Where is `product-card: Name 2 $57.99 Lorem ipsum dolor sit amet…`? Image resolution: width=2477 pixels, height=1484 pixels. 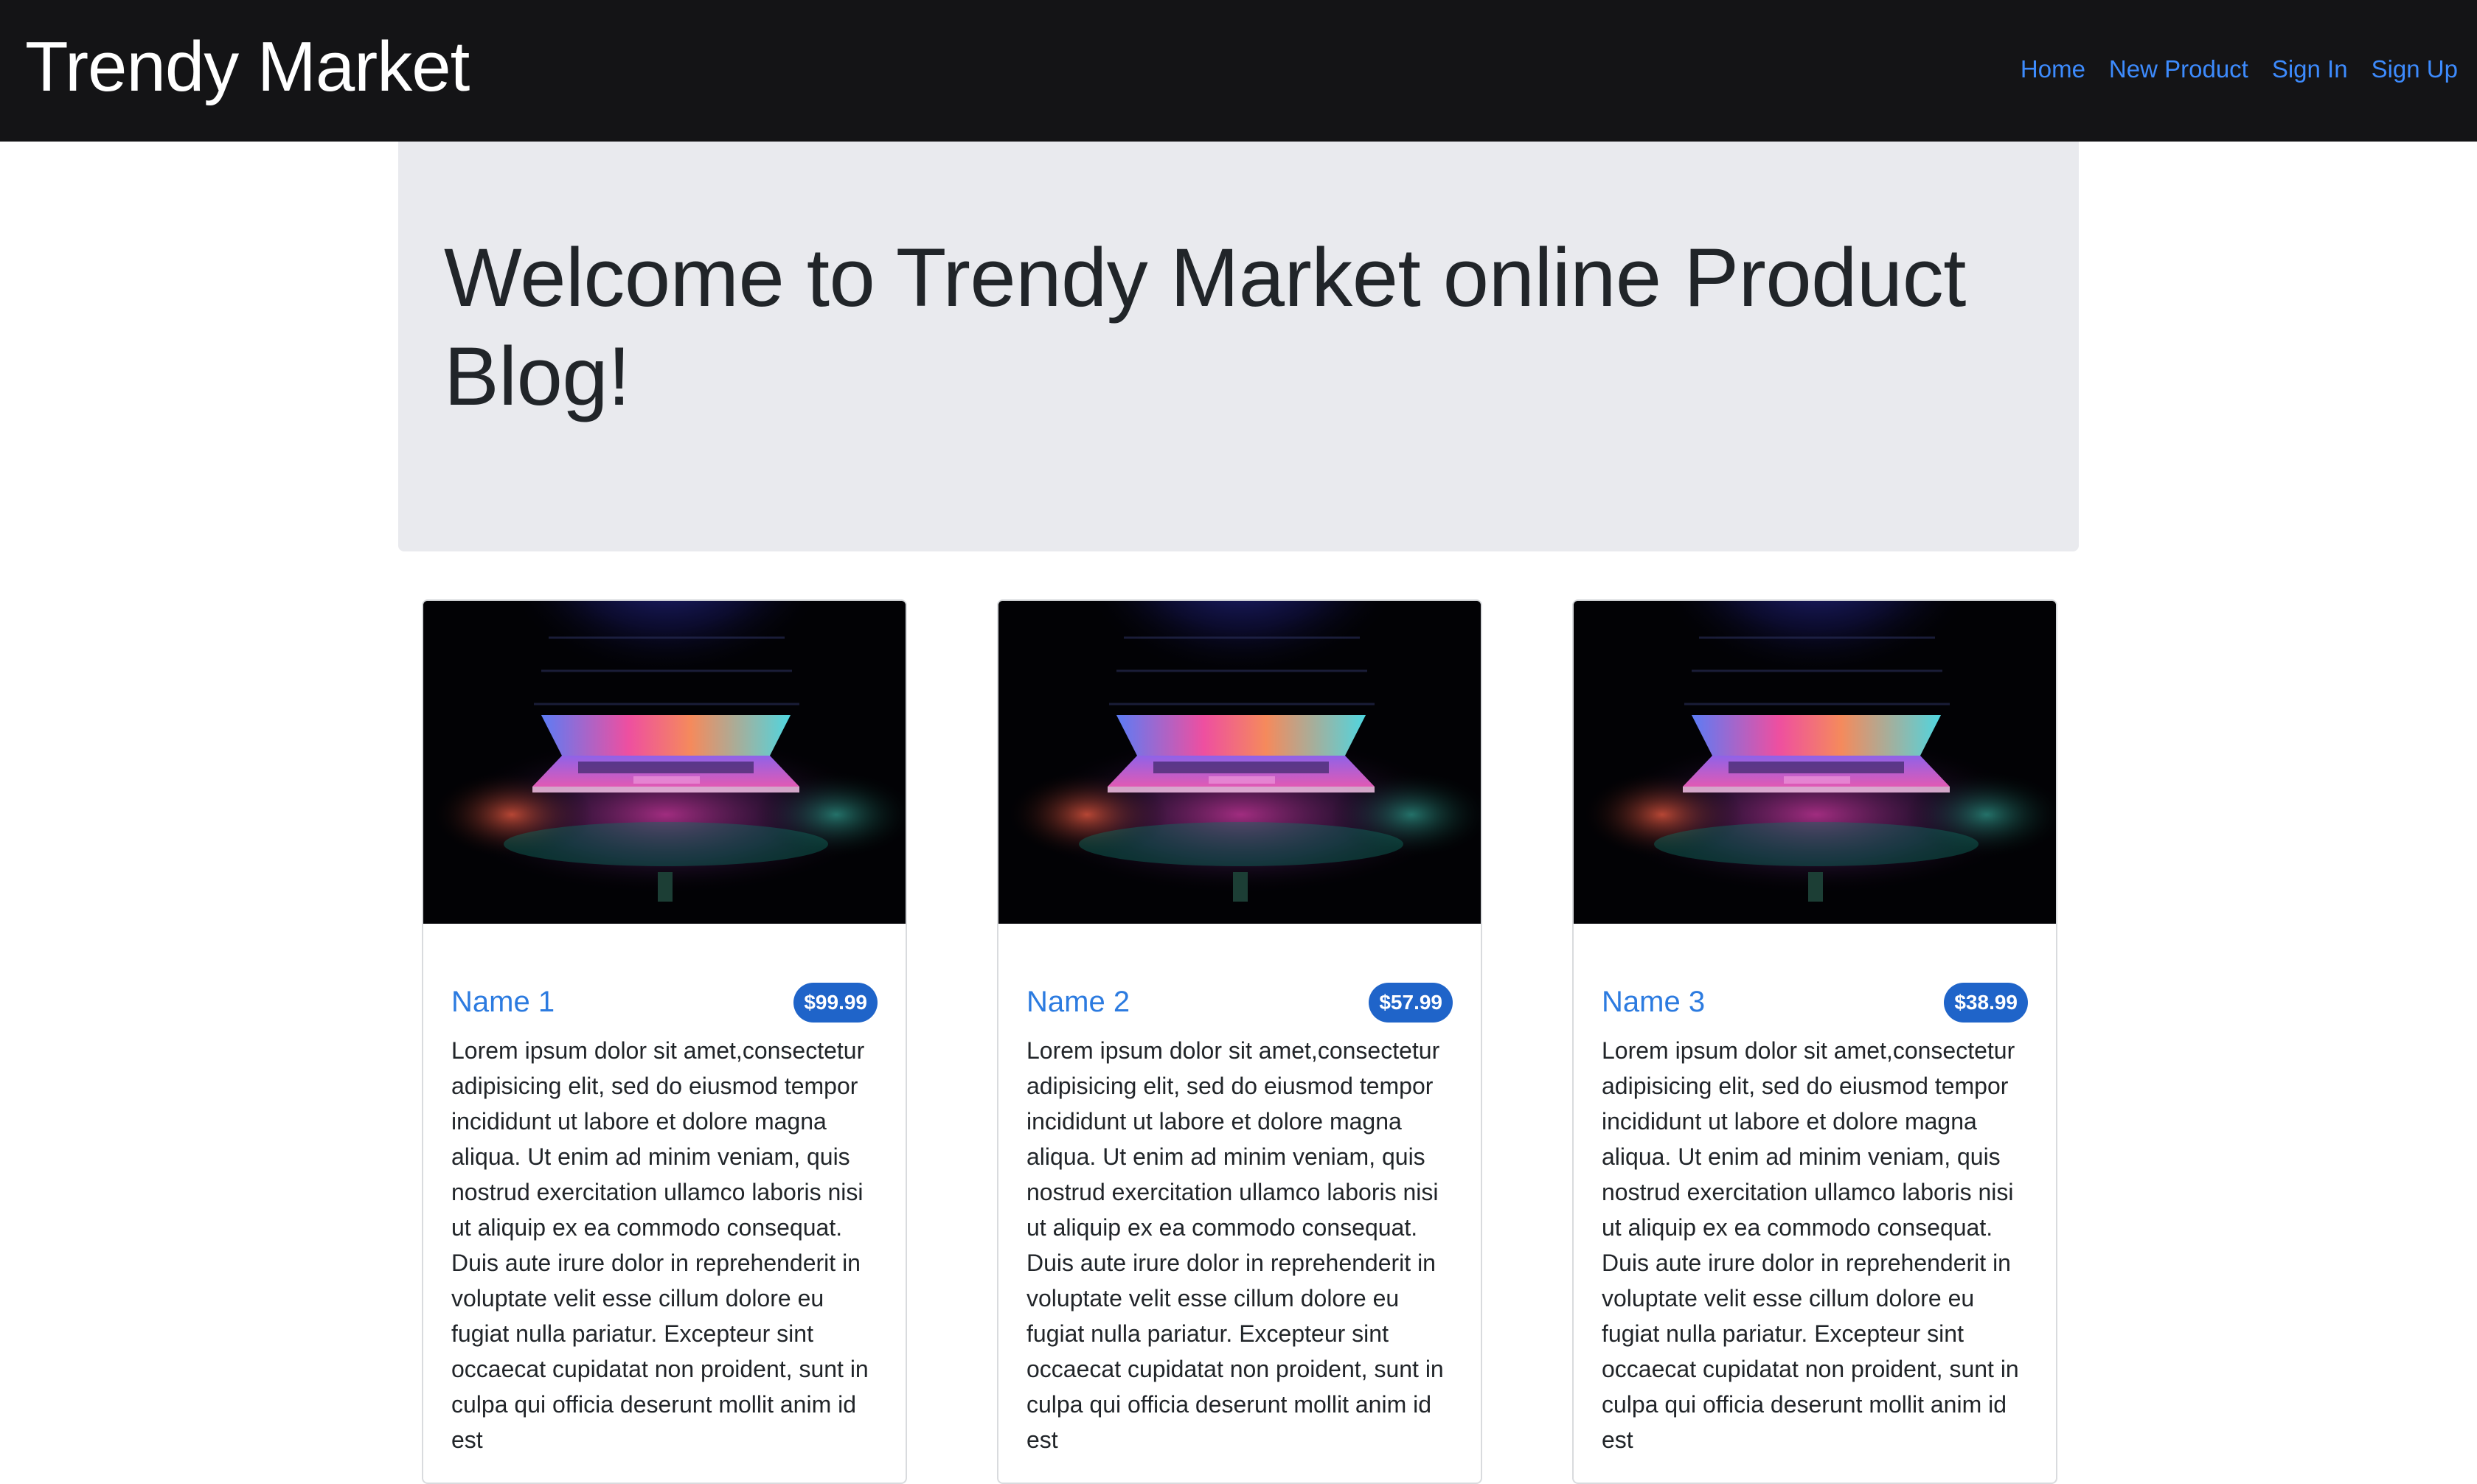
product-card: Name 2 $57.99 Lorem ipsum dolor sit amet… is located at coordinates (1239, 1042).